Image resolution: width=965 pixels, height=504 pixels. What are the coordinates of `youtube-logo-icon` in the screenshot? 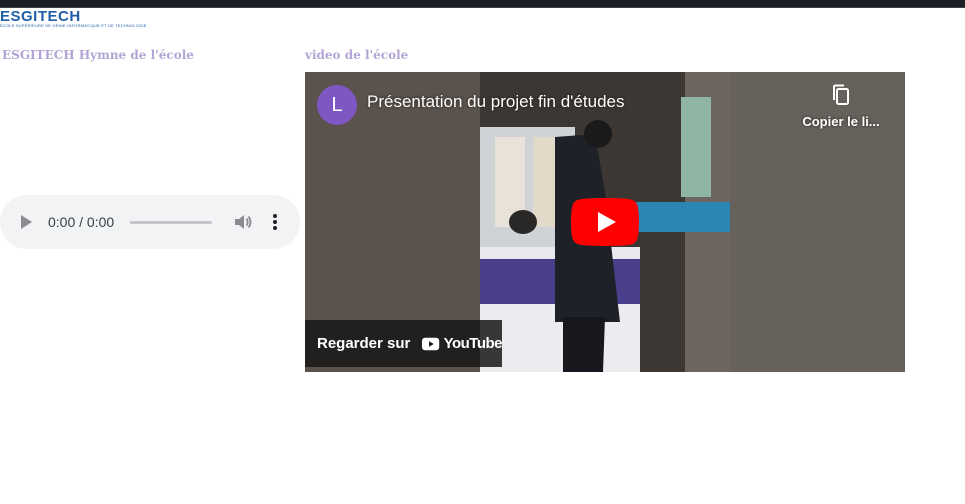 It's located at (431, 343).